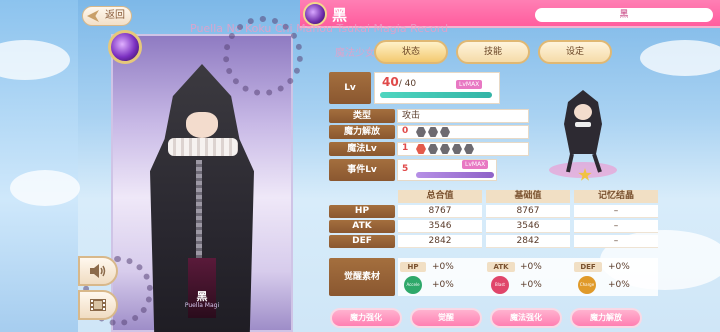  I want to click on stat-hp-memoria: –, so click(616, 211).